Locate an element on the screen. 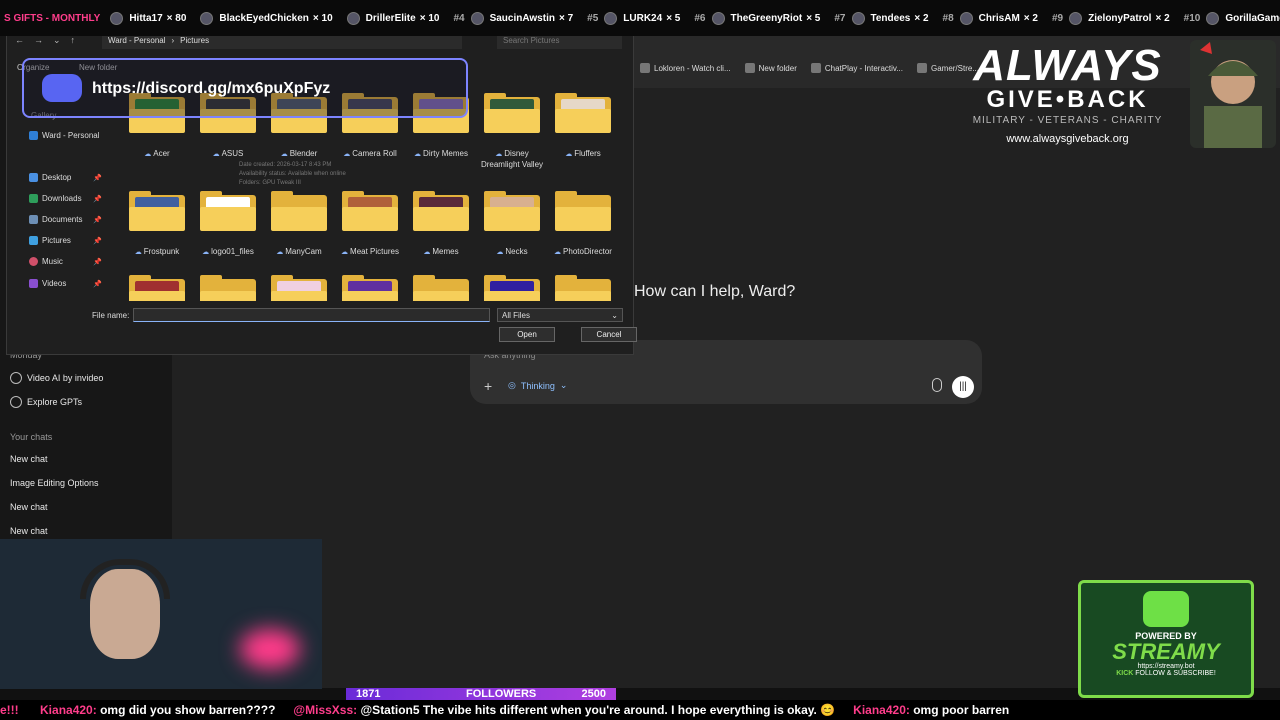  ticker-entry: #7 Tendees × 2 is located at coordinates (881, 18).